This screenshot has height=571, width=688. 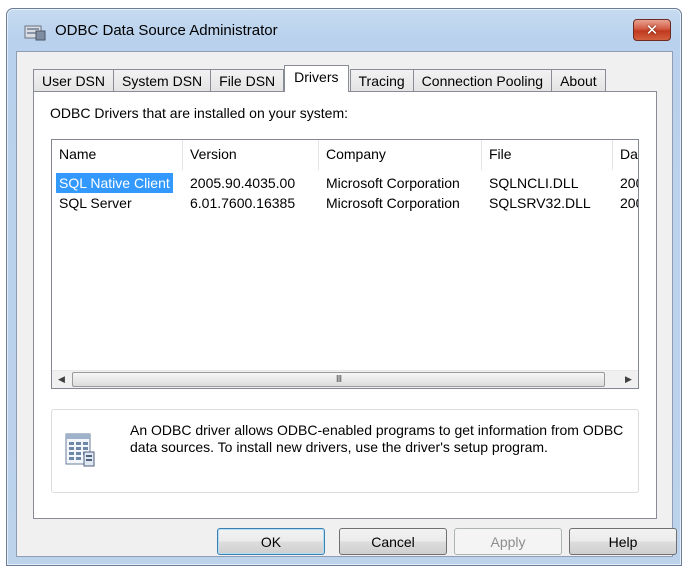 I want to click on driver-file: SQLSRV32.DLL, so click(x=540, y=203).